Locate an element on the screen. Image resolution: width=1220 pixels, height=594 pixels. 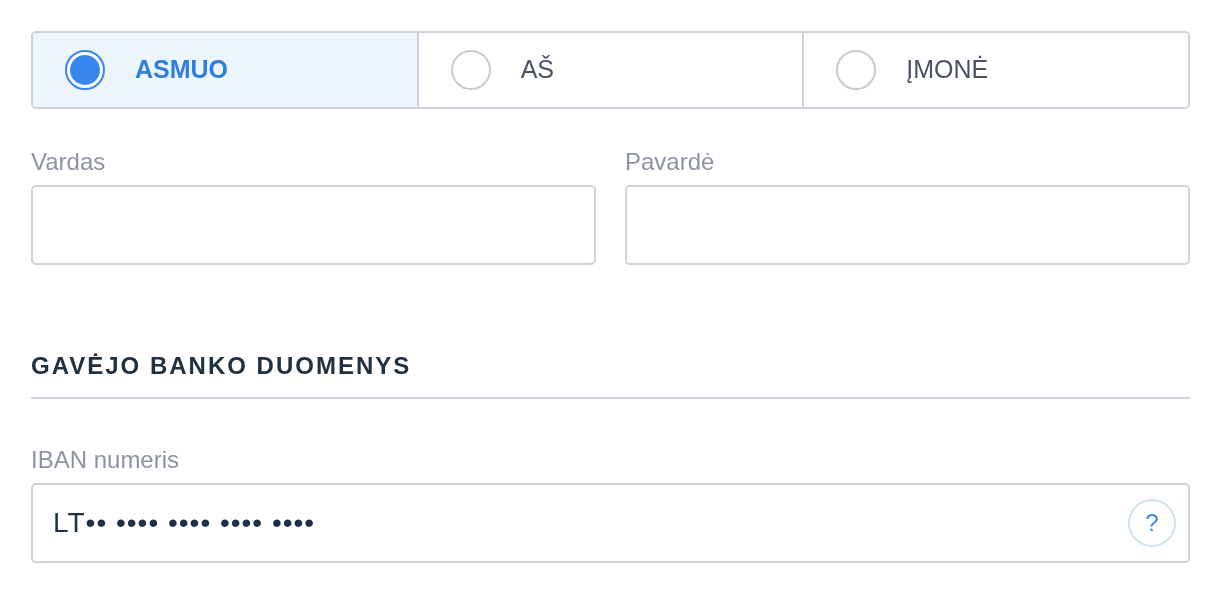
recipient-type-option: ASMUO is located at coordinates (225, 70).